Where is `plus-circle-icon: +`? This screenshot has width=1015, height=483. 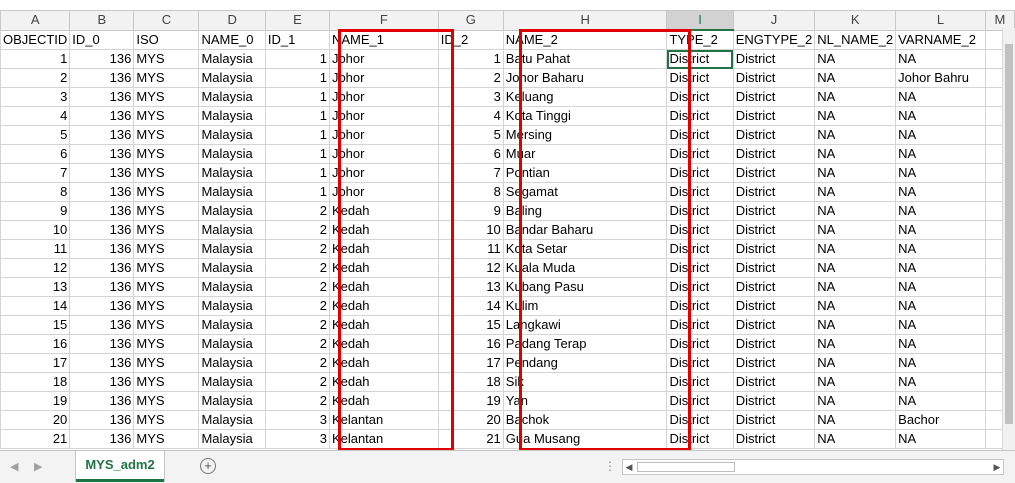 plus-circle-icon: + is located at coordinates (208, 466).